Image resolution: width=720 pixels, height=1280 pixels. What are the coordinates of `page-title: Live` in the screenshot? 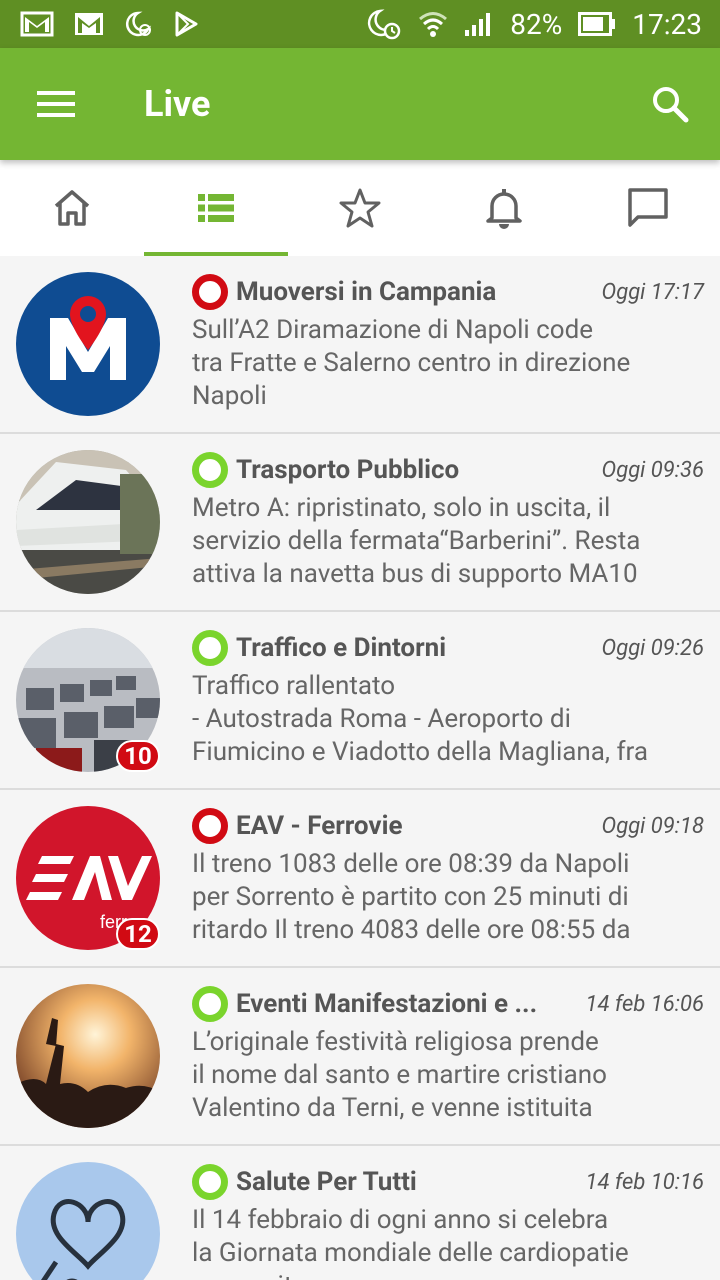 It's located at (177, 104).